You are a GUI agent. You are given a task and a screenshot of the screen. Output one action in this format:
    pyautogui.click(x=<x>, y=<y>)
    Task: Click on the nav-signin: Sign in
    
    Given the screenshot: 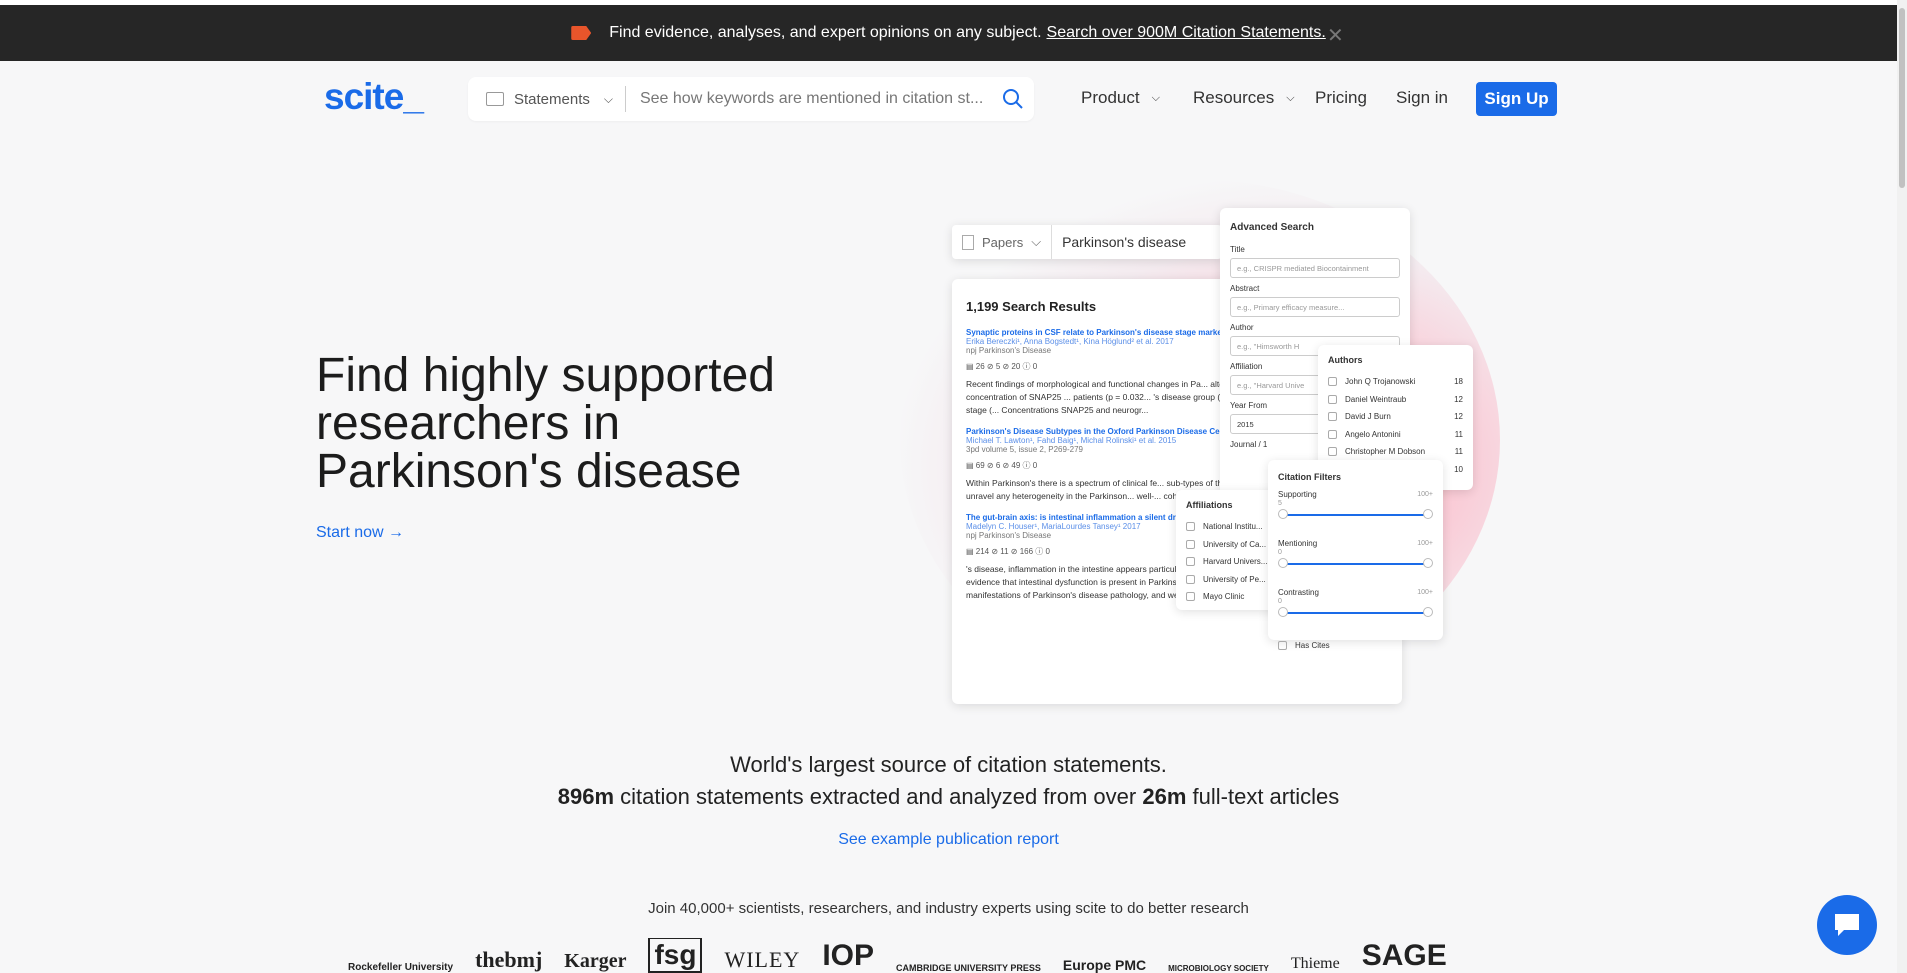 What is the action you would take?
    pyautogui.click(x=1422, y=98)
    